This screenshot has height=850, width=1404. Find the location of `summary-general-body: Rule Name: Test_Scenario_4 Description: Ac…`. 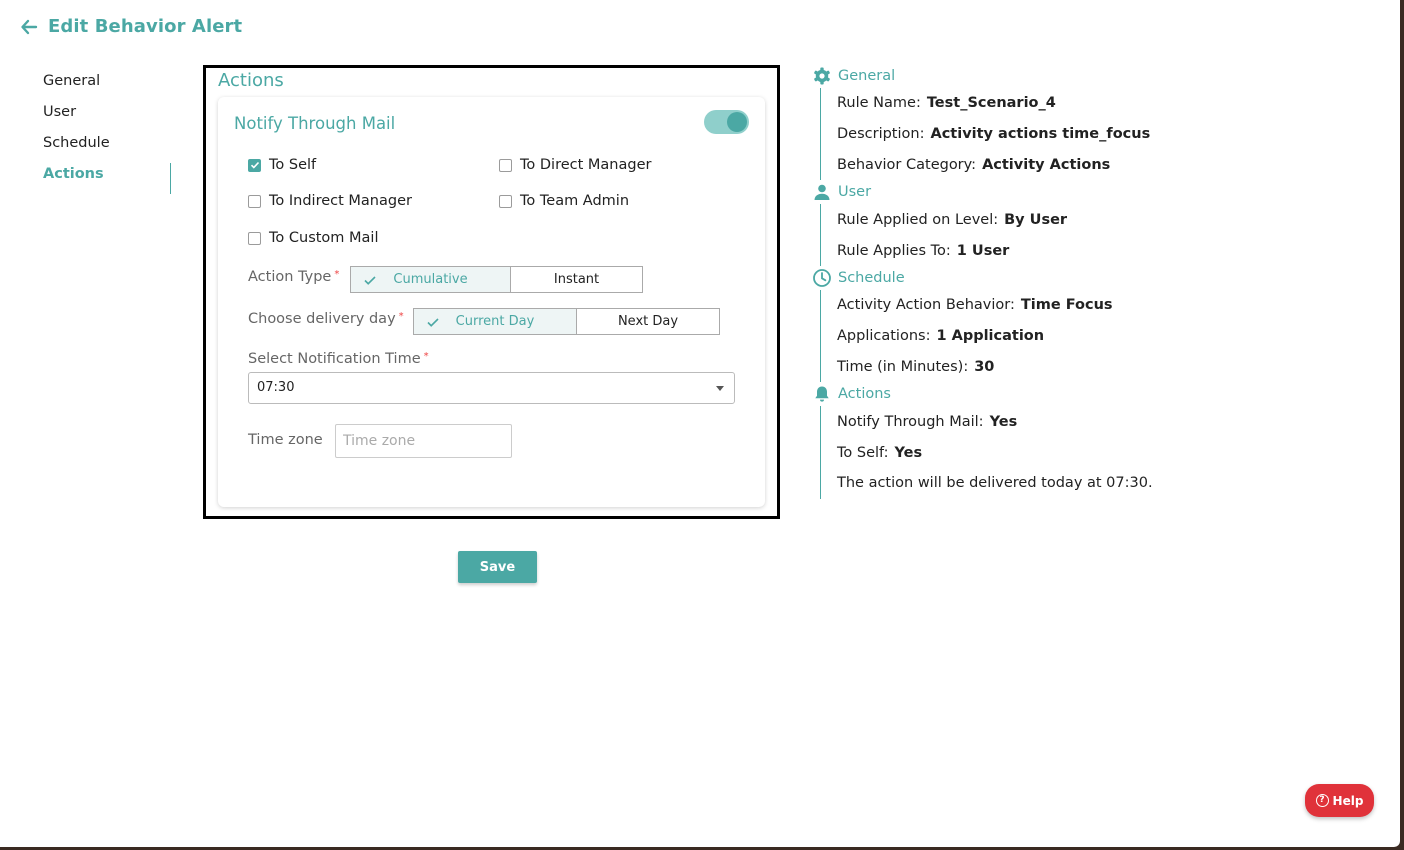

summary-general-body: Rule Name: Test_Scenario_4 Description: Ac… is located at coordinates (1096, 134).